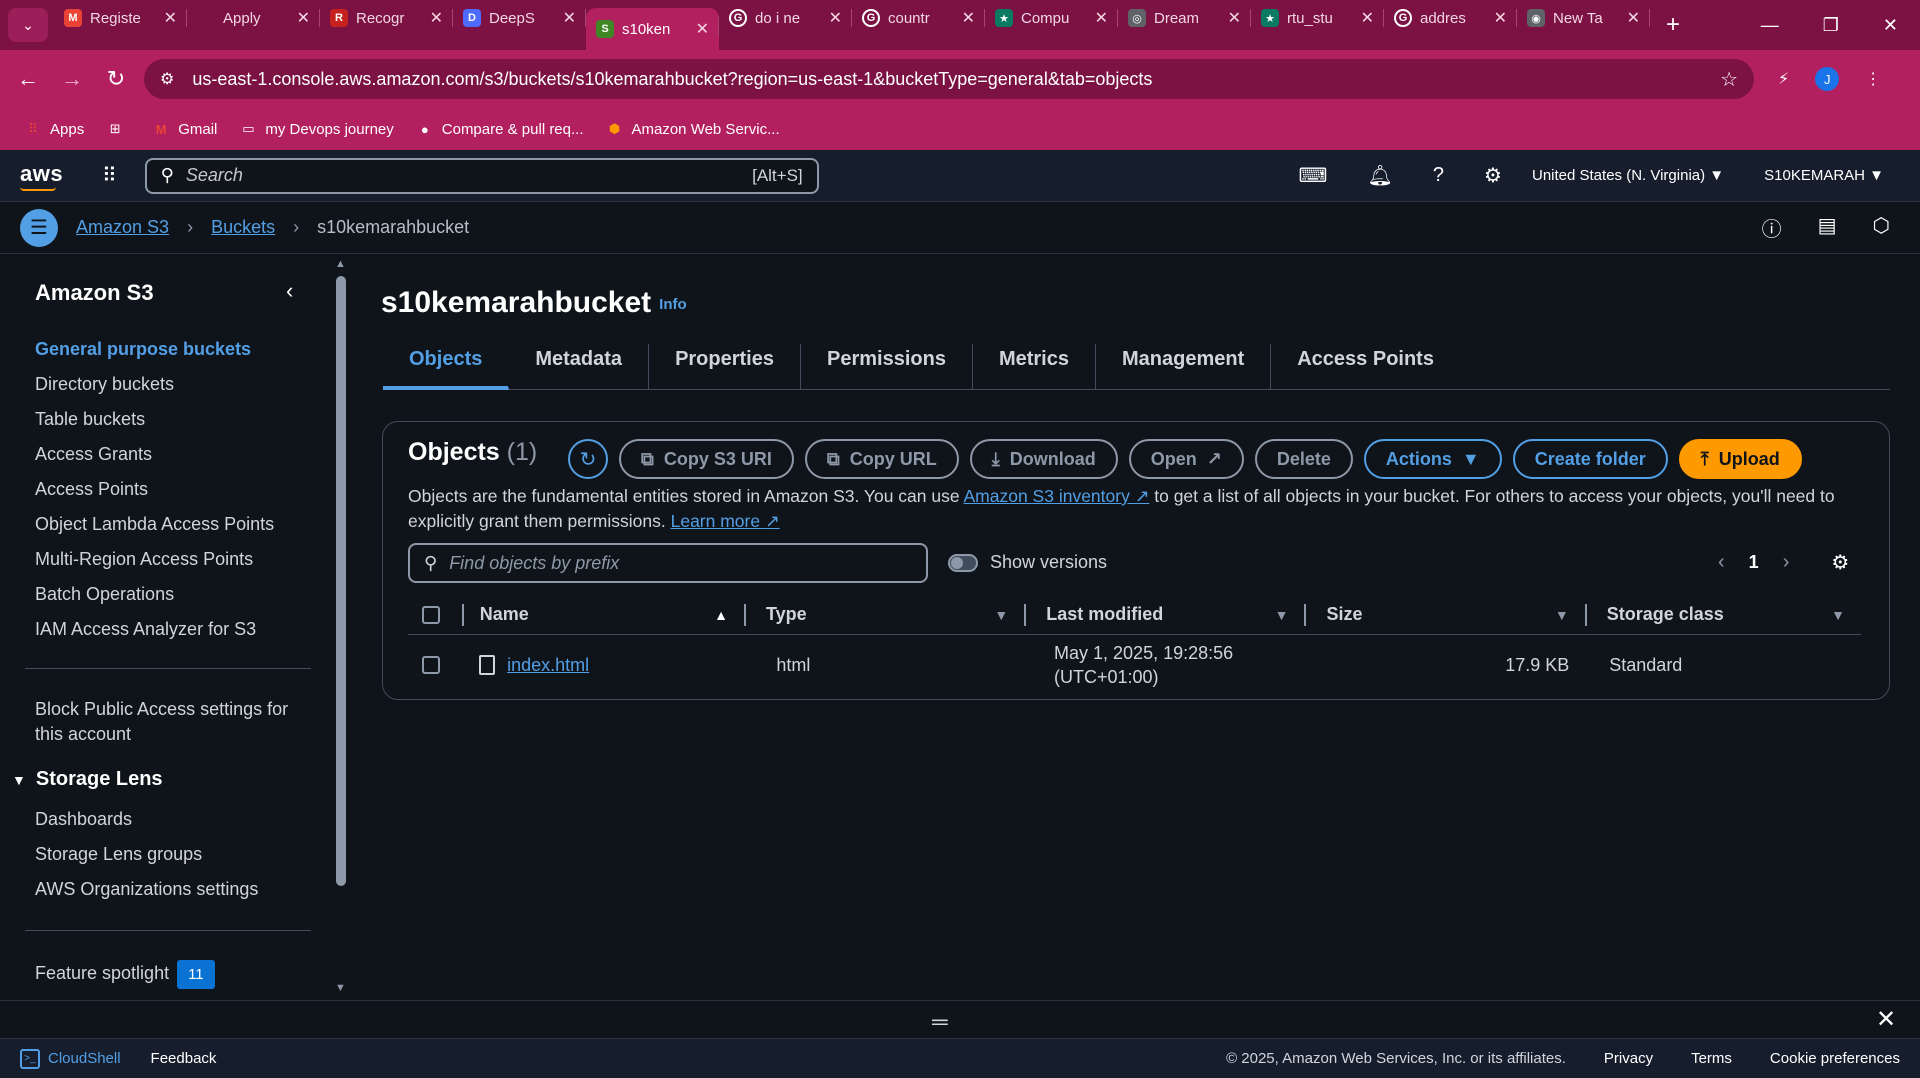  I want to click on browser-menu-icon: ⋮, so click(1873, 79).